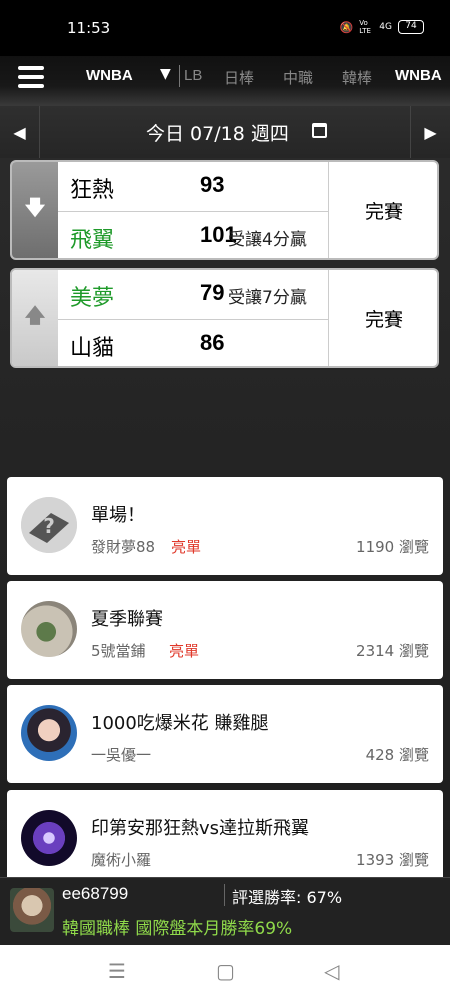 The height and width of the screenshot is (1000, 450). Describe the element at coordinates (121, 755) in the screenshot. I see `post-author: 一吳優一` at that location.